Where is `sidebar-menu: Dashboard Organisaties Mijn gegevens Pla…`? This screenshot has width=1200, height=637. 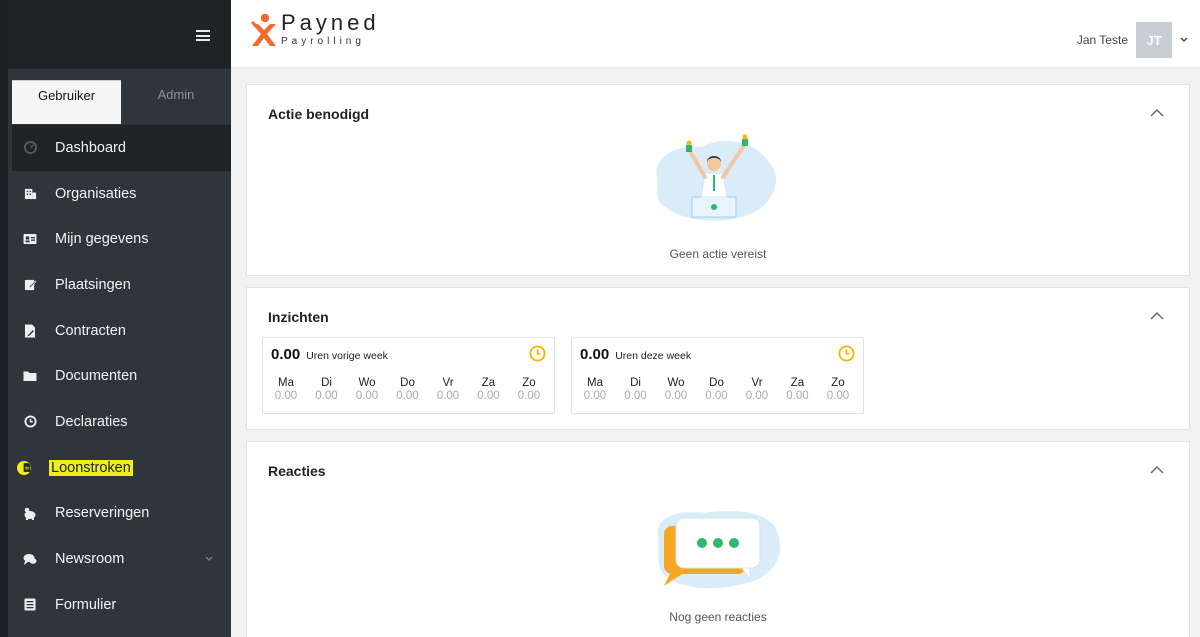
sidebar-menu: Dashboard Organisaties Mijn gegevens Pla… is located at coordinates (121, 376).